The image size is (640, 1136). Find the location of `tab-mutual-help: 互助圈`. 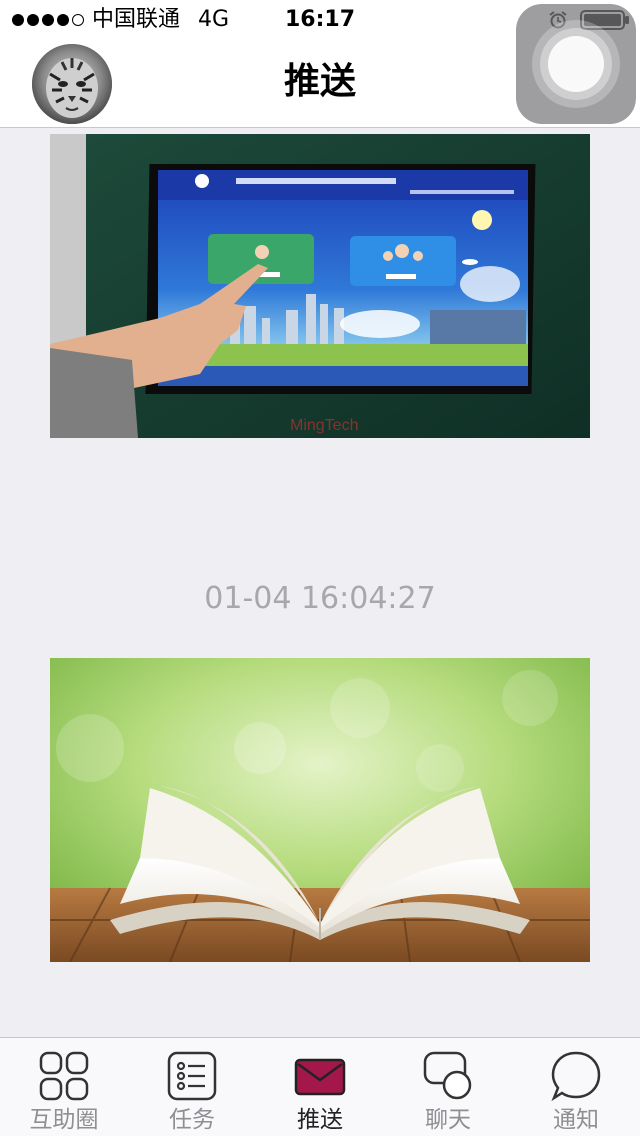

tab-mutual-help: 互助圈 is located at coordinates (64, 1087).